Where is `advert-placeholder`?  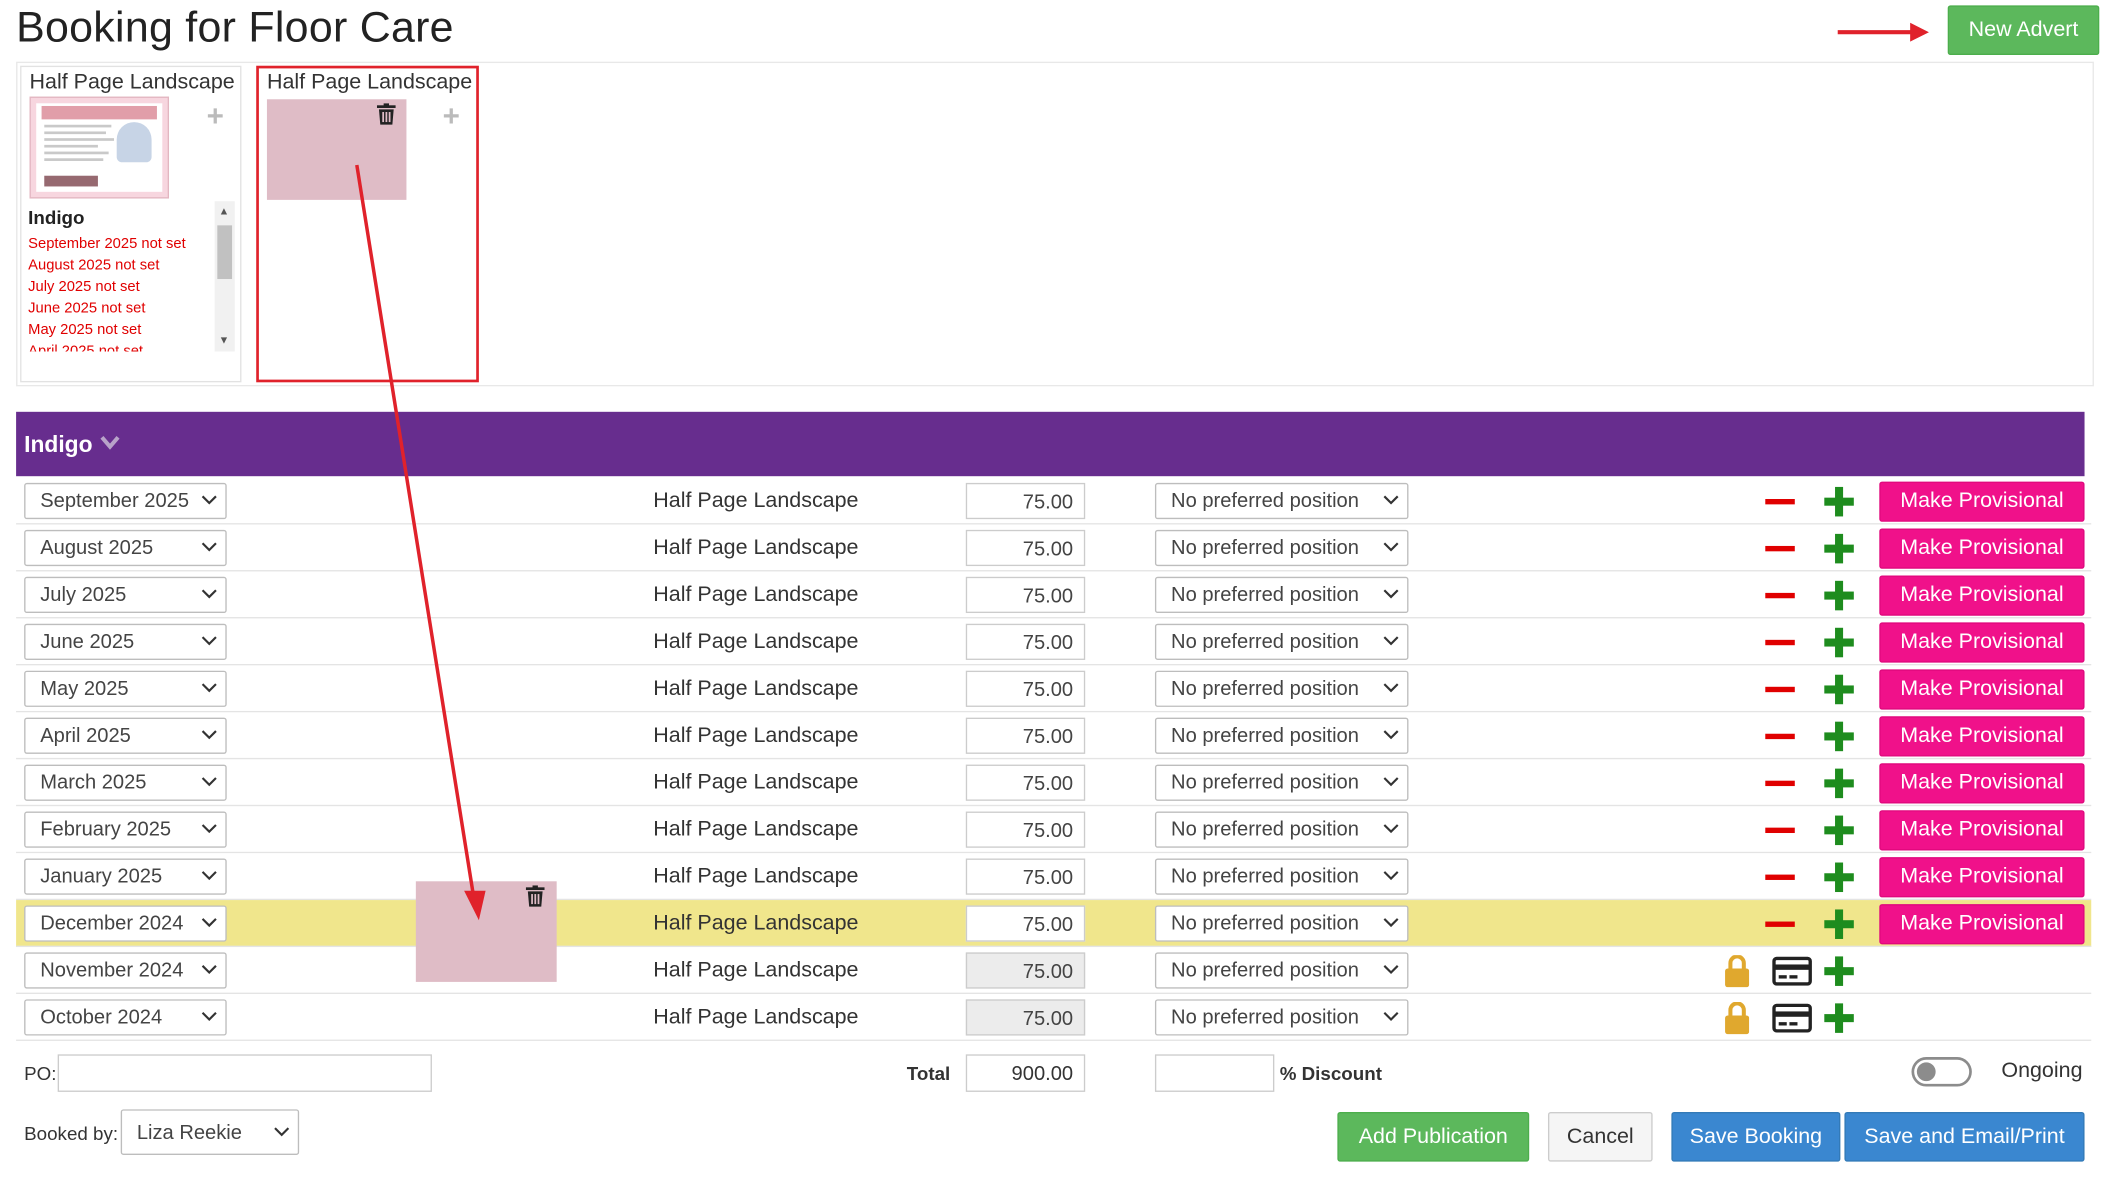
advert-placeholder is located at coordinates (336, 149).